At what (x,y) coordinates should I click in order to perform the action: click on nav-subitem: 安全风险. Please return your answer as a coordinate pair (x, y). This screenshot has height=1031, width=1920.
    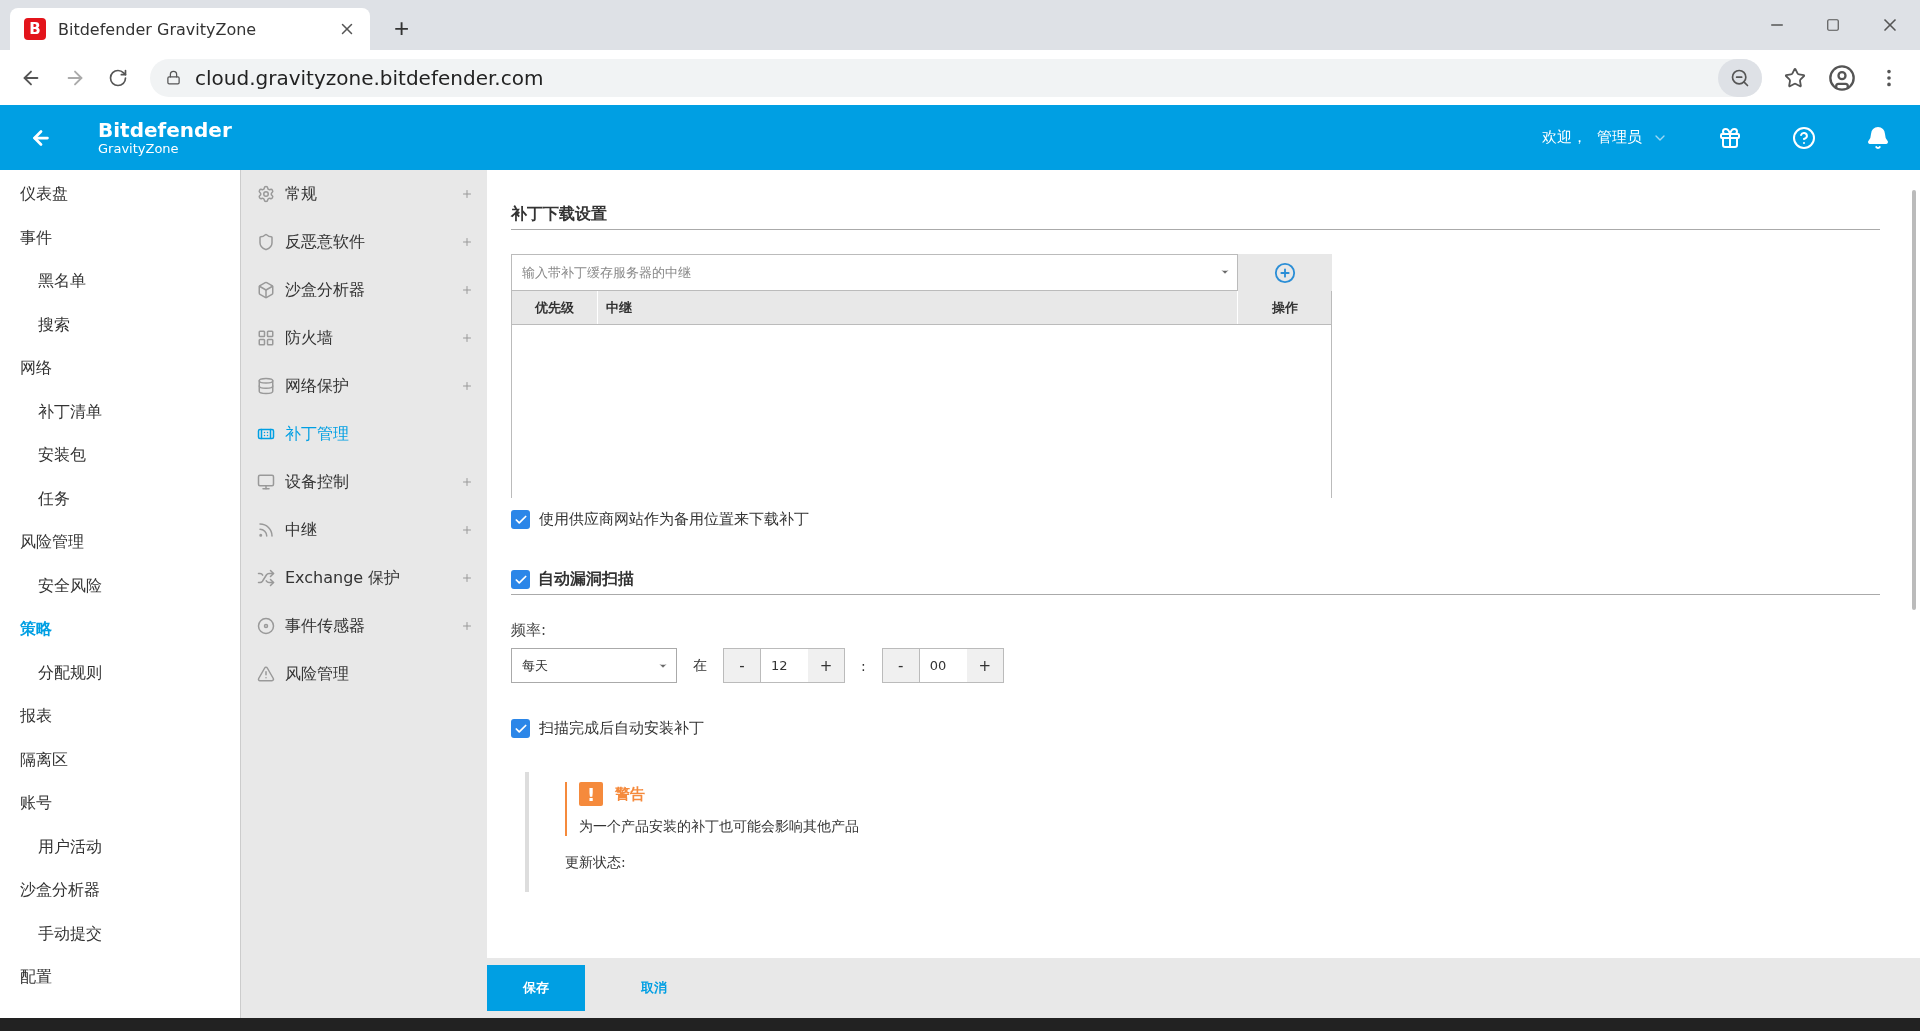
    Looking at the image, I should click on (120, 585).